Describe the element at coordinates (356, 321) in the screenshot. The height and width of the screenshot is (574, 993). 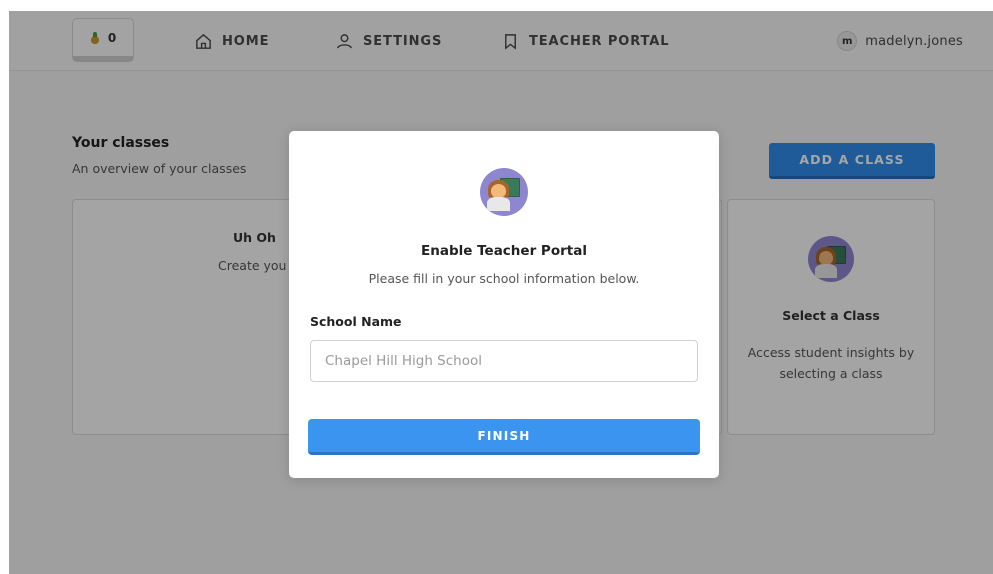
I see `school-name-label: School Name` at that location.